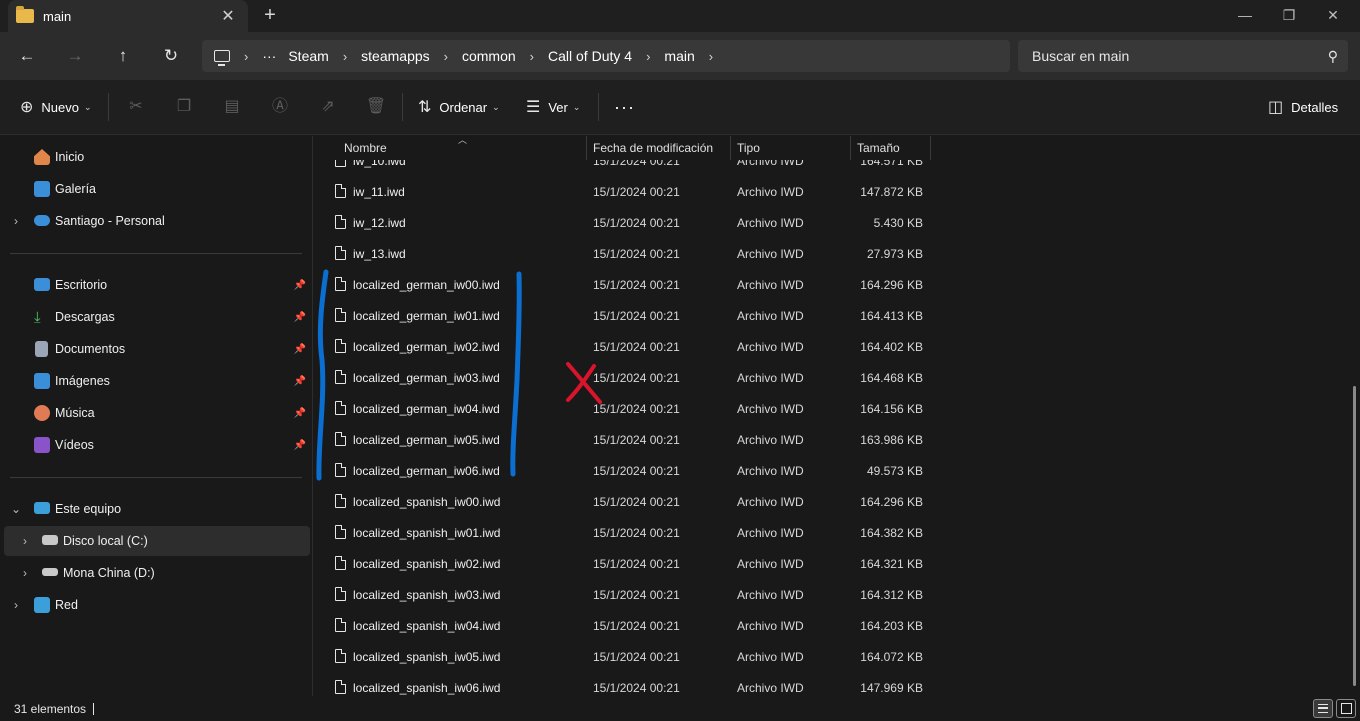  What do you see at coordinates (156, 381) in the screenshot?
I see `sidebar-item-pictures: Imágenes 📌` at bounding box center [156, 381].